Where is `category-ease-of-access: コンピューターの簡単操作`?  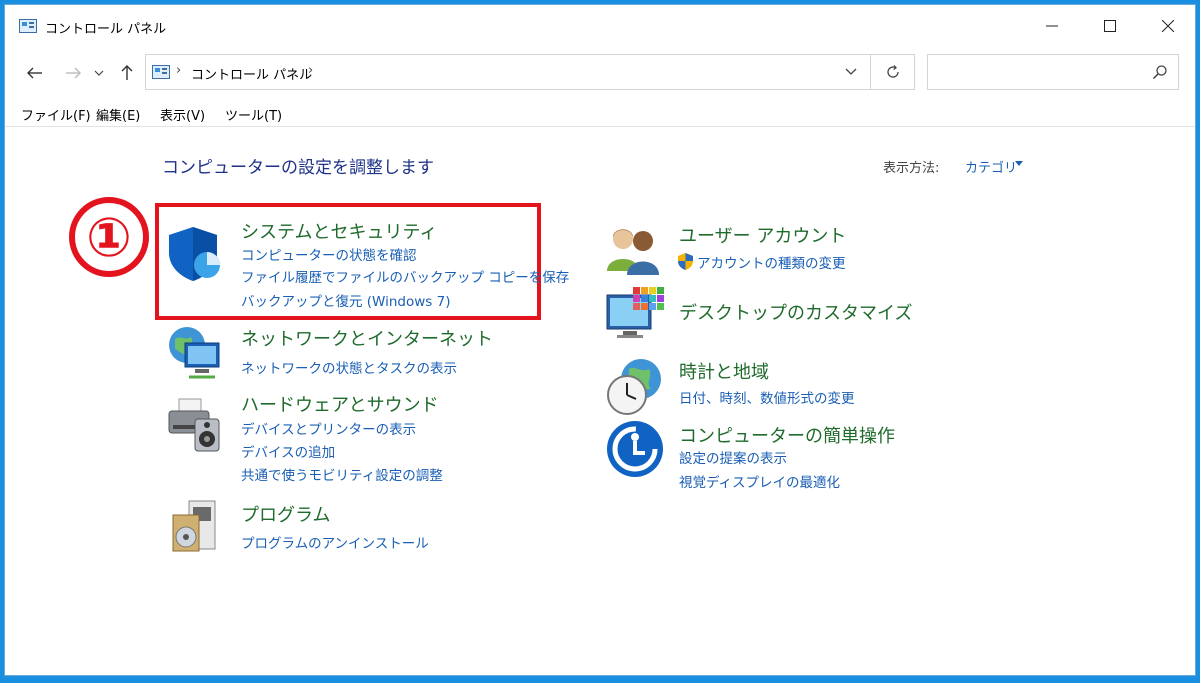
category-ease-of-access: コンピューターの簡単操作 is located at coordinates (787, 435).